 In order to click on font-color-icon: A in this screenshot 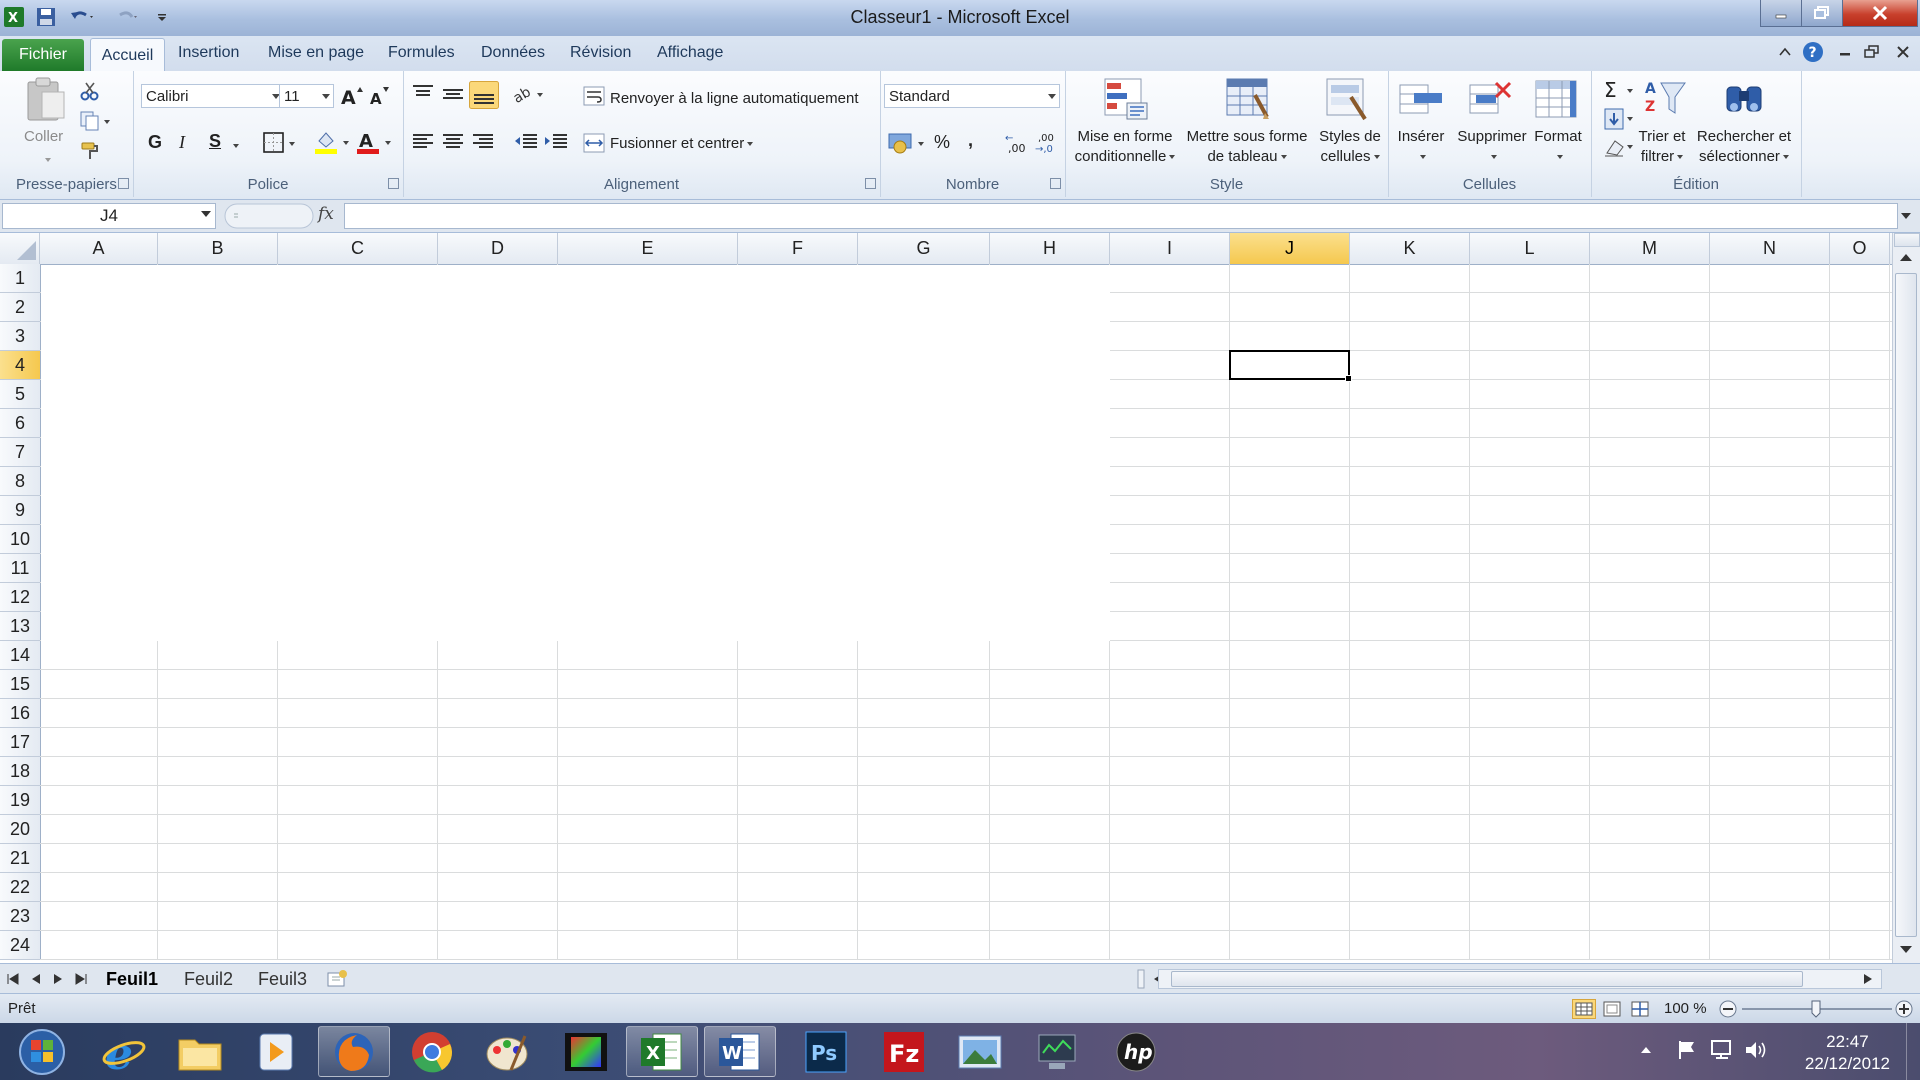, I will do `click(375, 142)`.